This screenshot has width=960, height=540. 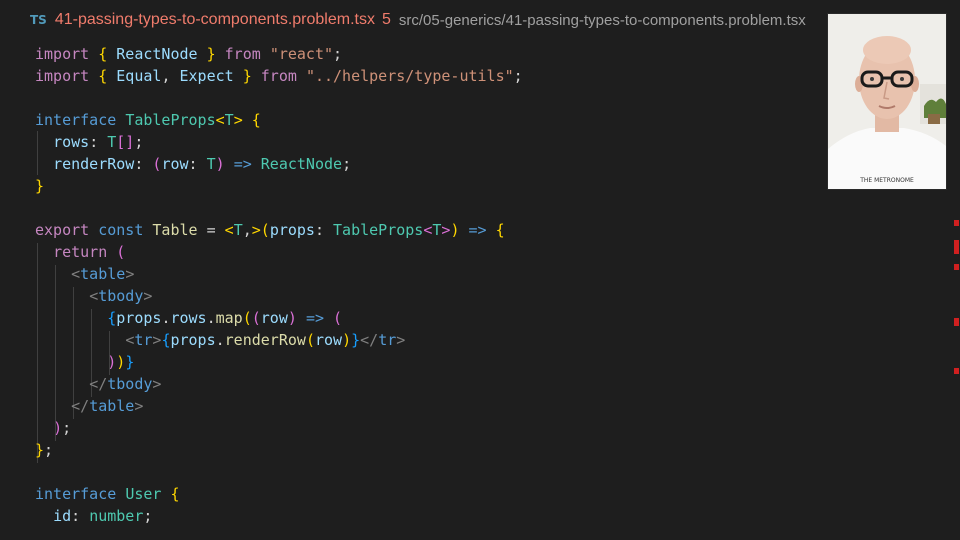 What do you see at coordinates (202, 164) in the screenshot?
I see `code-line-6: renderRow: (row: T) => ReactNode;` at bounding box center [202, 164].